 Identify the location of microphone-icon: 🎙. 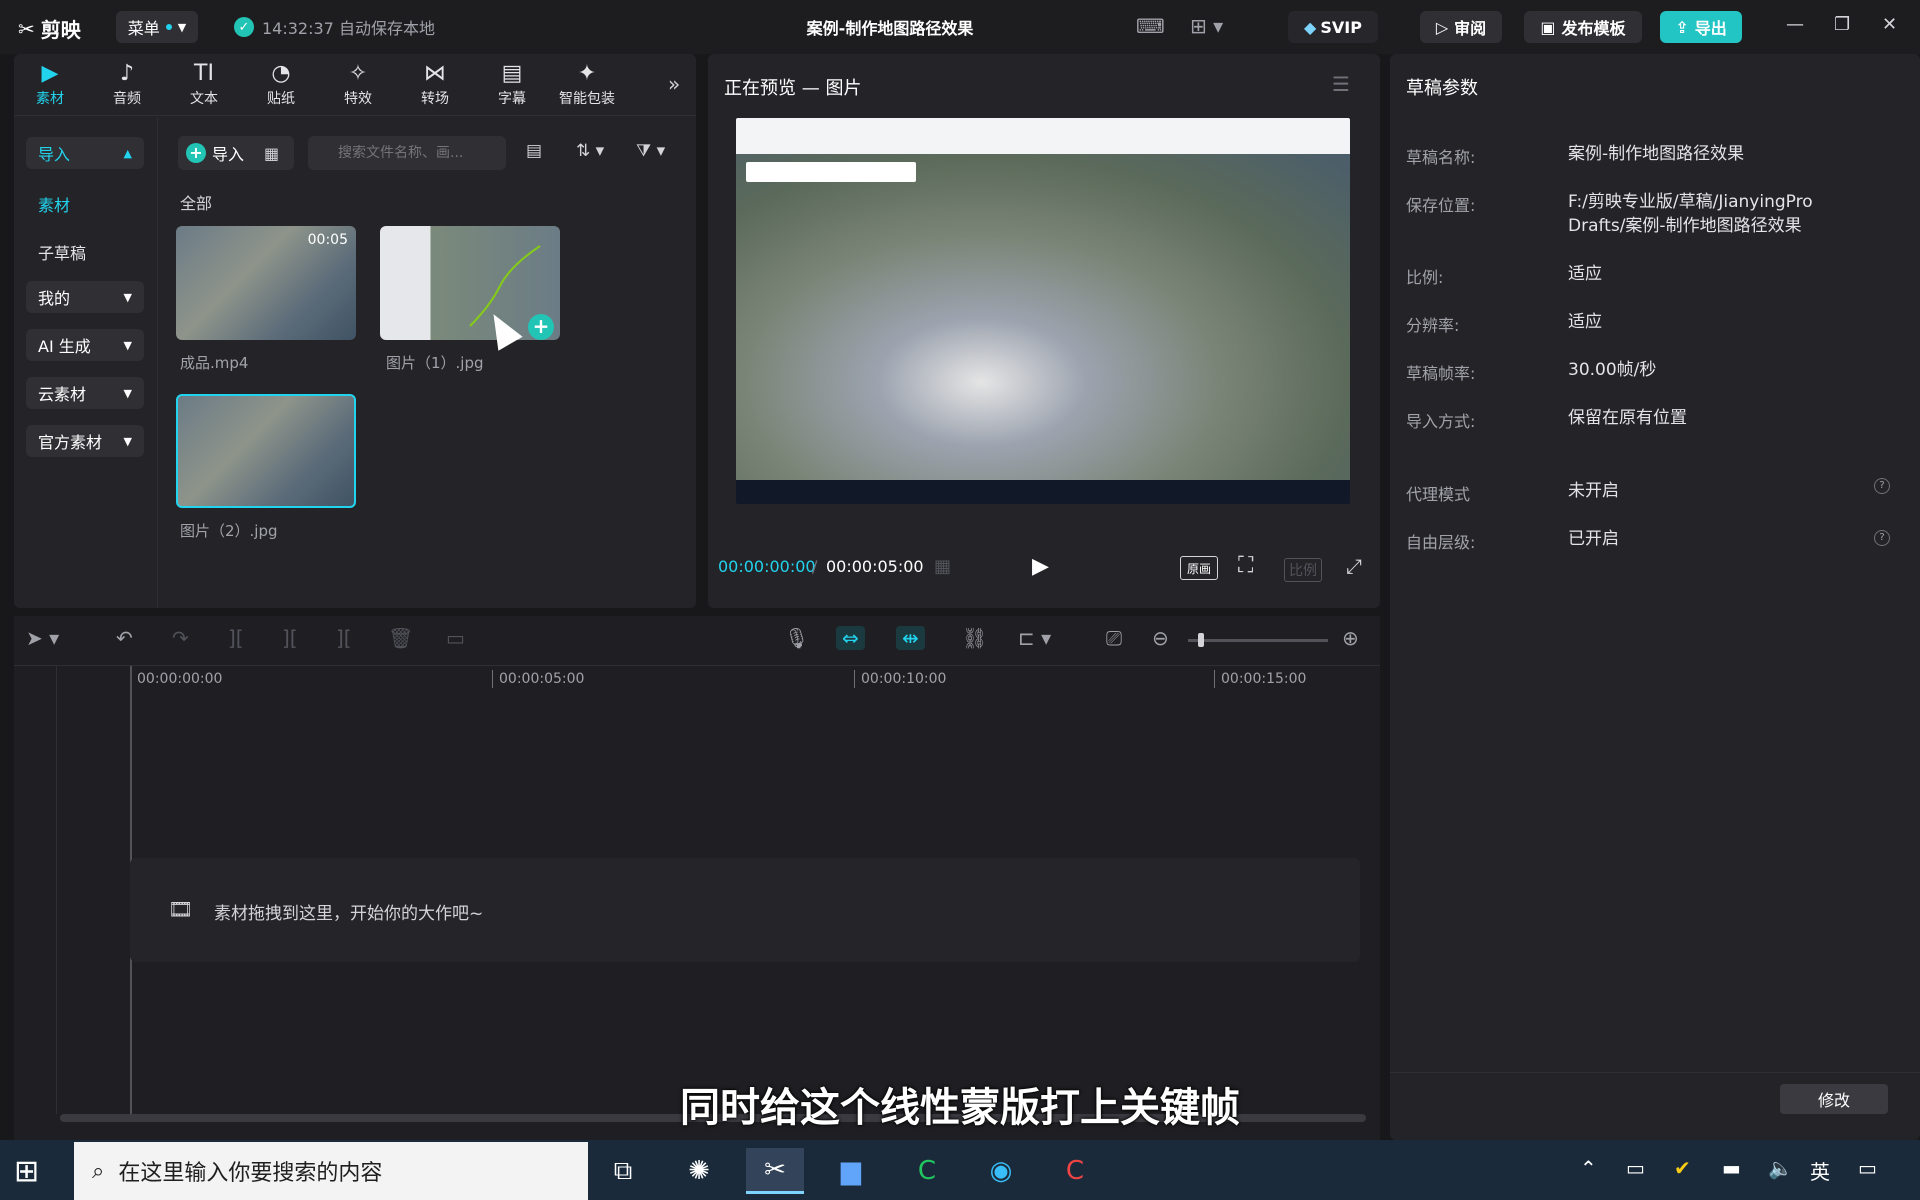
(796, 638).